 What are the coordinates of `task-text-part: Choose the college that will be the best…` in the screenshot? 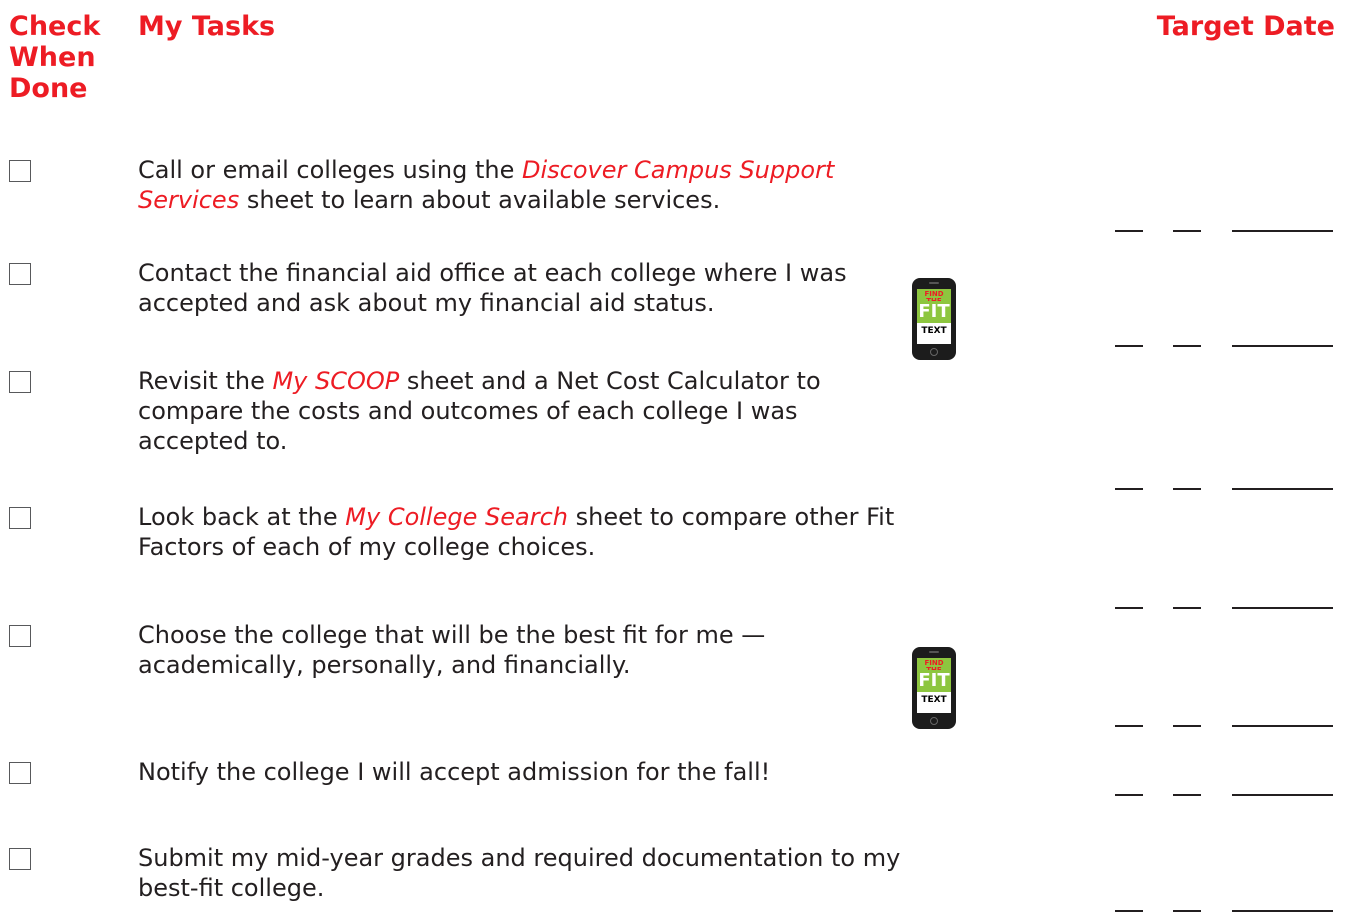 It's located at (455, 650).